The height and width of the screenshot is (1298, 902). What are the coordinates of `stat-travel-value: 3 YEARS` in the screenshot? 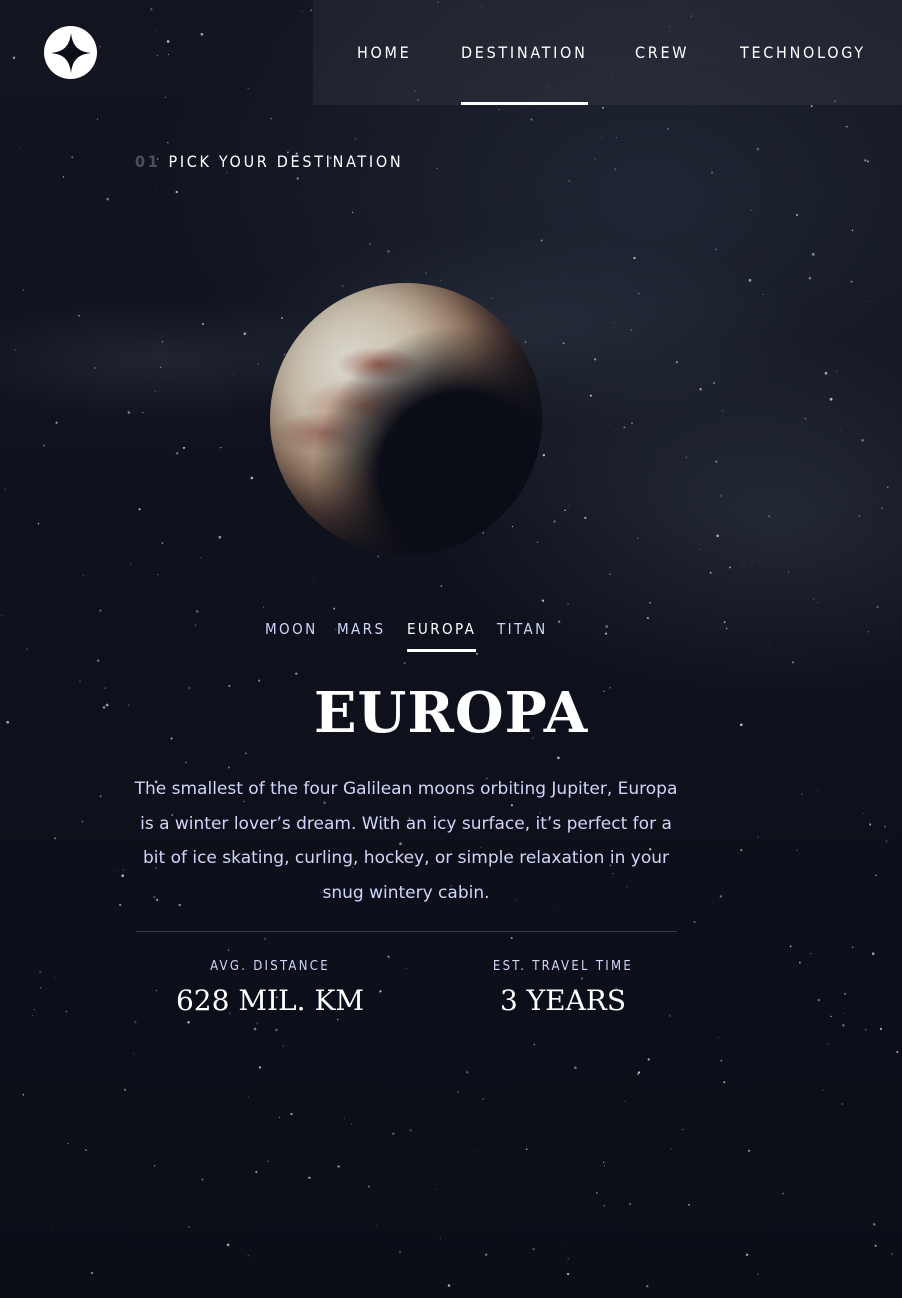 It's located at (563, 1000).